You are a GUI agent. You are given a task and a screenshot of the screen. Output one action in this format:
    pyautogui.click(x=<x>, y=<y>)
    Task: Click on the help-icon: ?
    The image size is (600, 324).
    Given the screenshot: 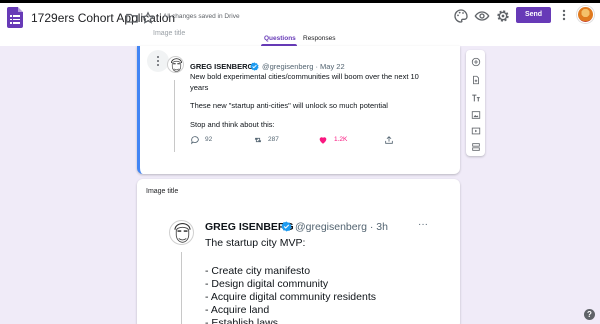 What is the action you would take?
    pyautogui.click(x=589, y=314)
    